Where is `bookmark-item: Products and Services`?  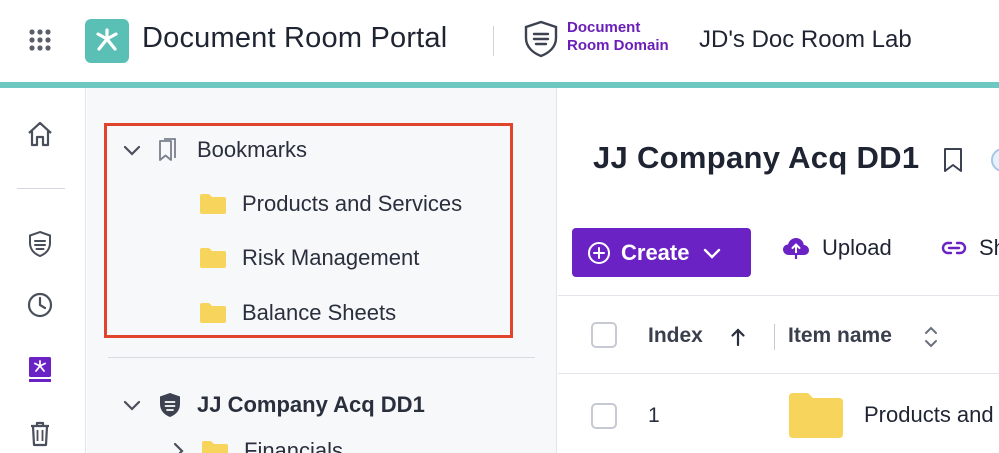
bookmark-item: Products and Services is located at coordinates (330, 204).